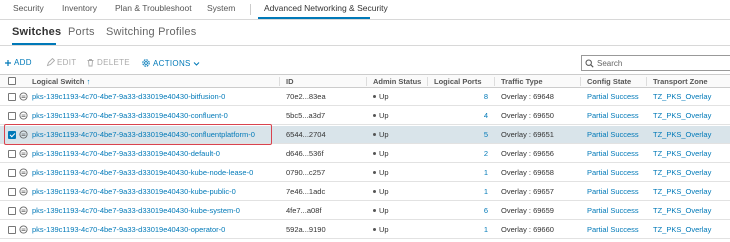  What do you see at coordinates (23, 134) in the screenshot?
I see `logical-switch-icon` at bounding box center [23, 134].